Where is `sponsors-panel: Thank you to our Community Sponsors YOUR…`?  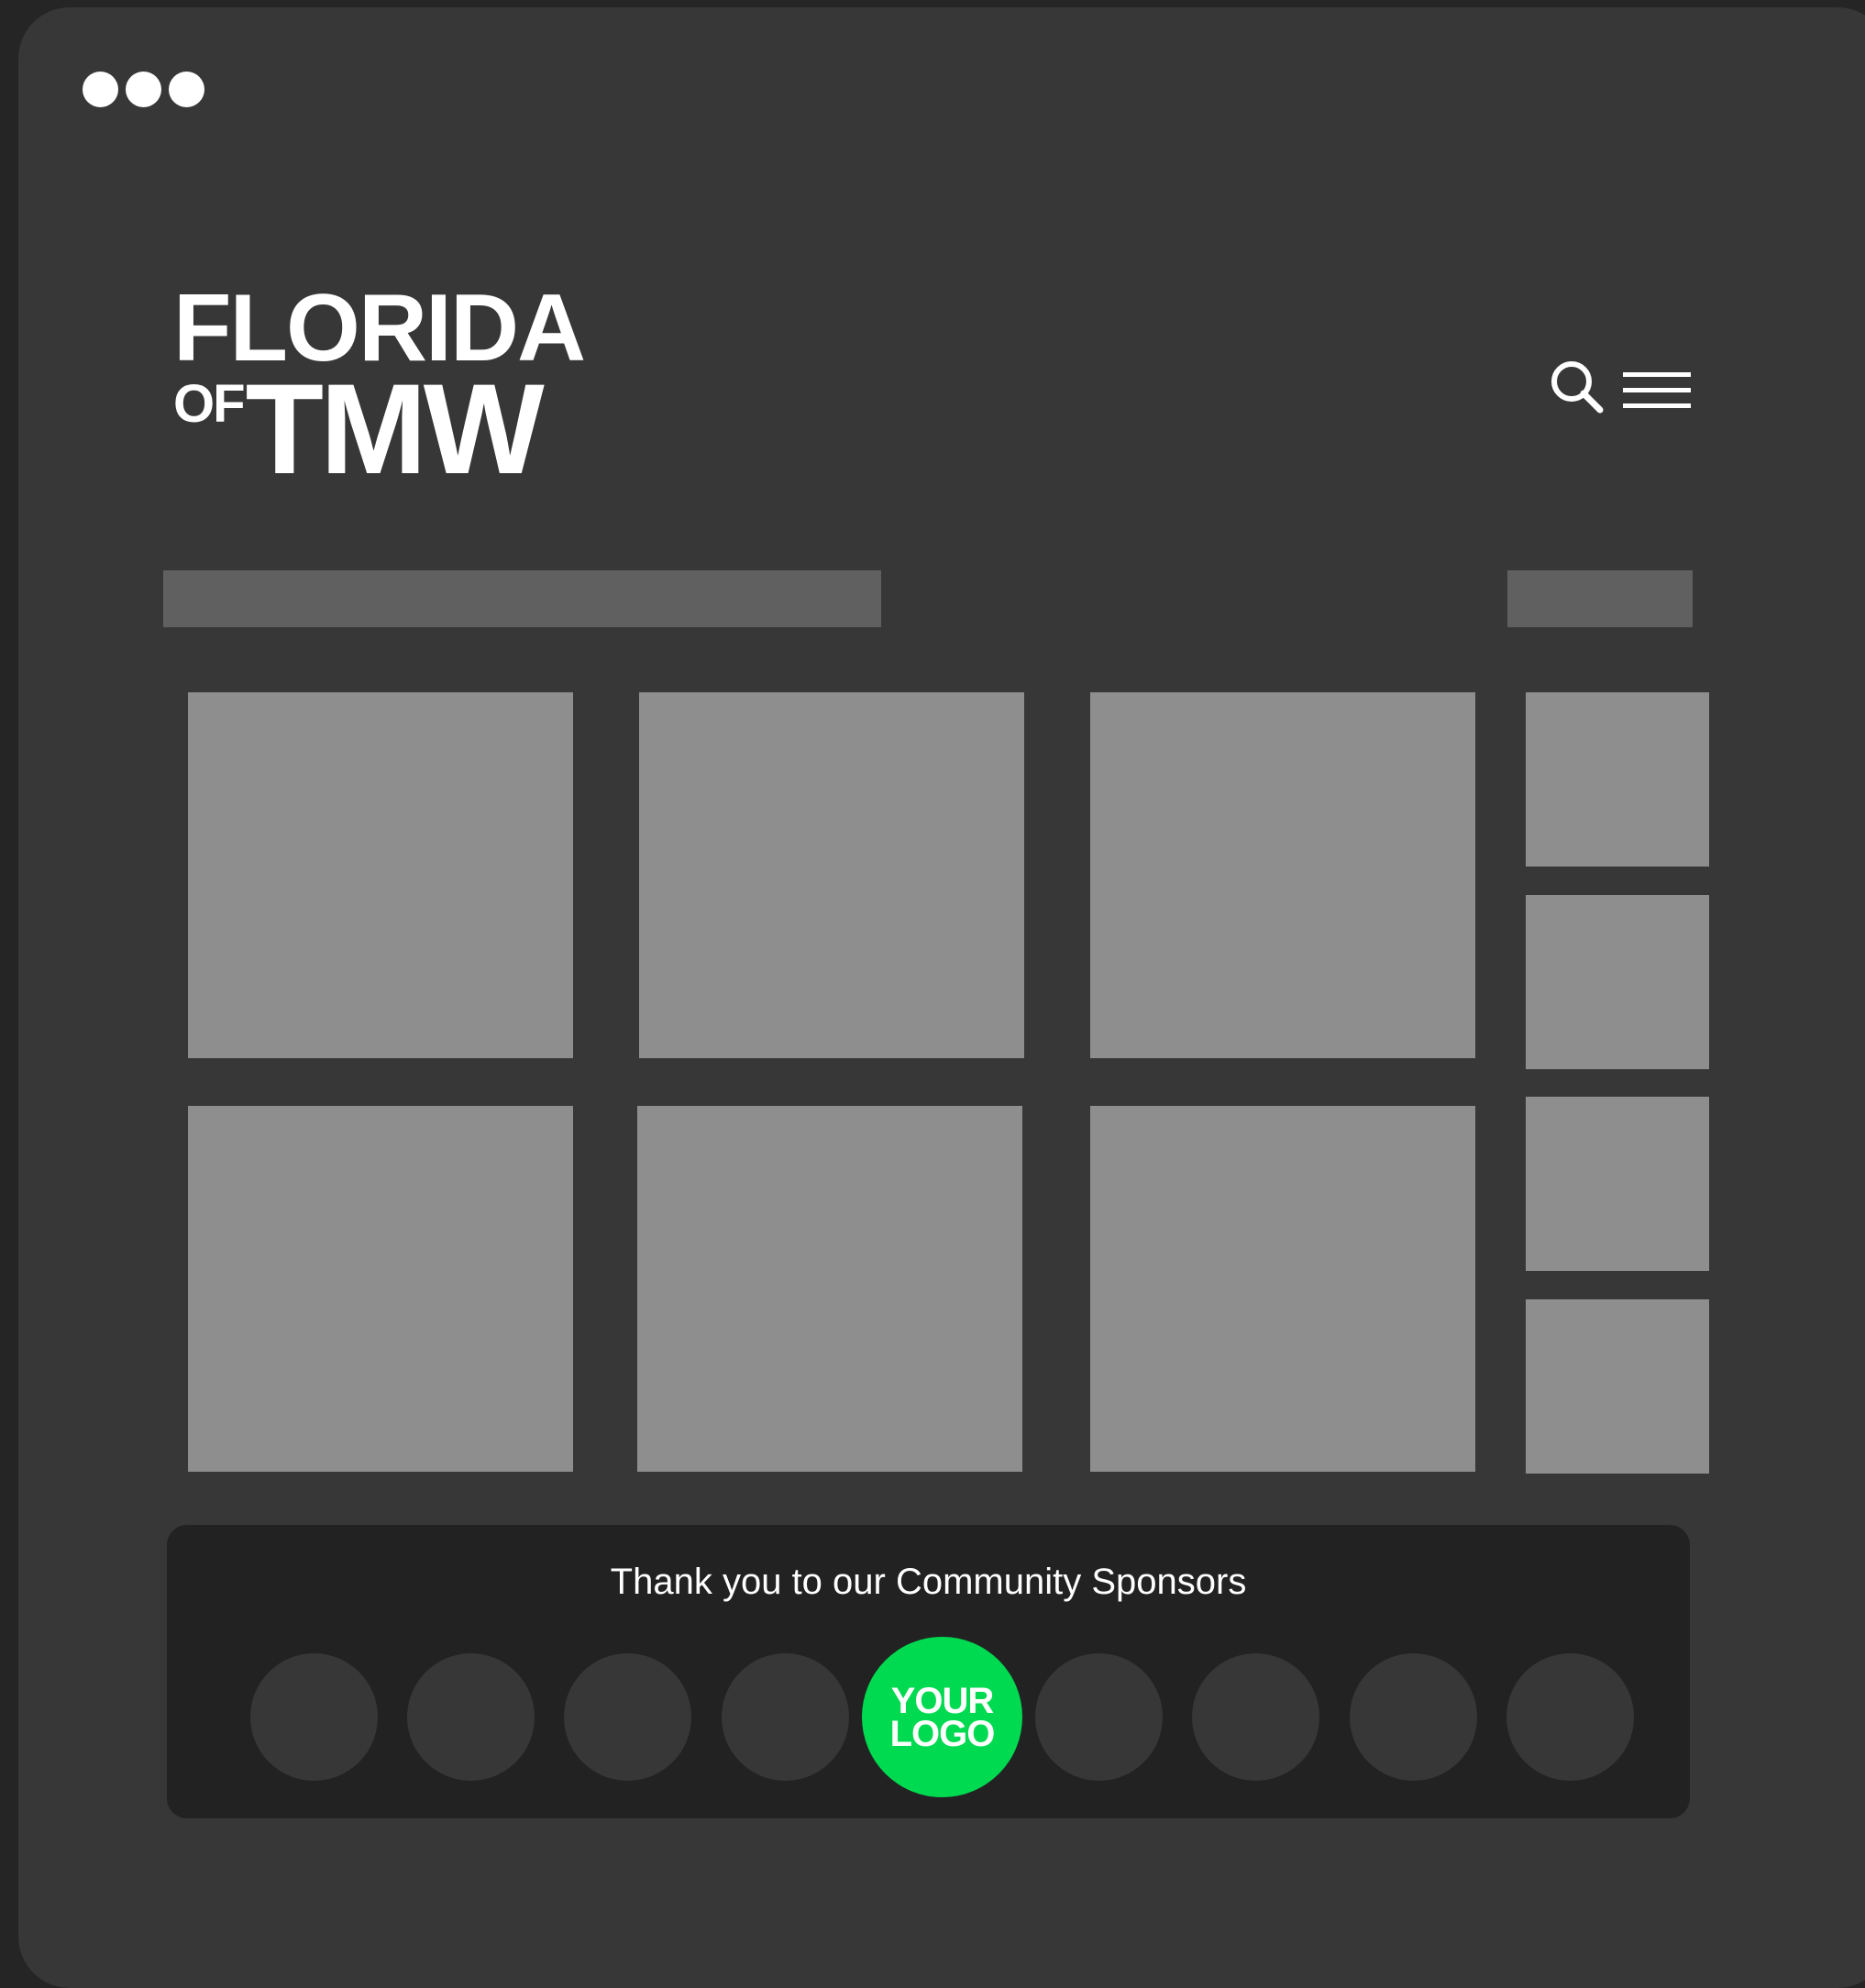
sponsors-panel: Thank you to our Community Sponsors YOUR… is located at coordinates (928, 1671).